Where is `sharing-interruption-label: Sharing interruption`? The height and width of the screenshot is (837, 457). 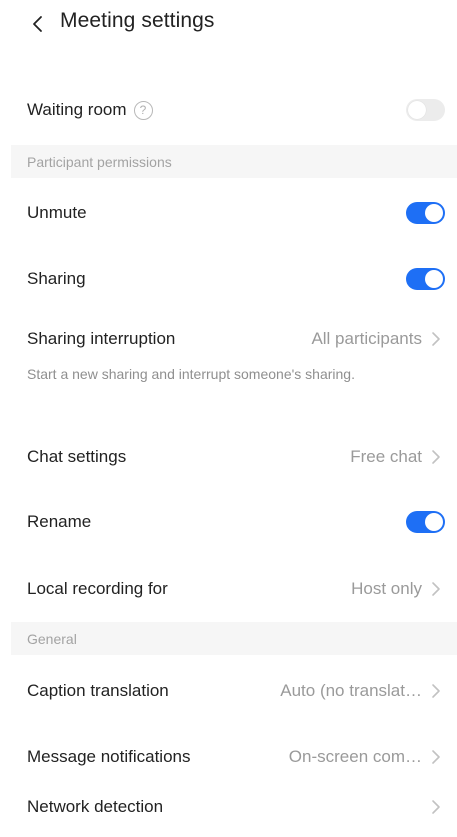
sharing-interruption-label: Sharing interruption is located at coordinates (101, 338).